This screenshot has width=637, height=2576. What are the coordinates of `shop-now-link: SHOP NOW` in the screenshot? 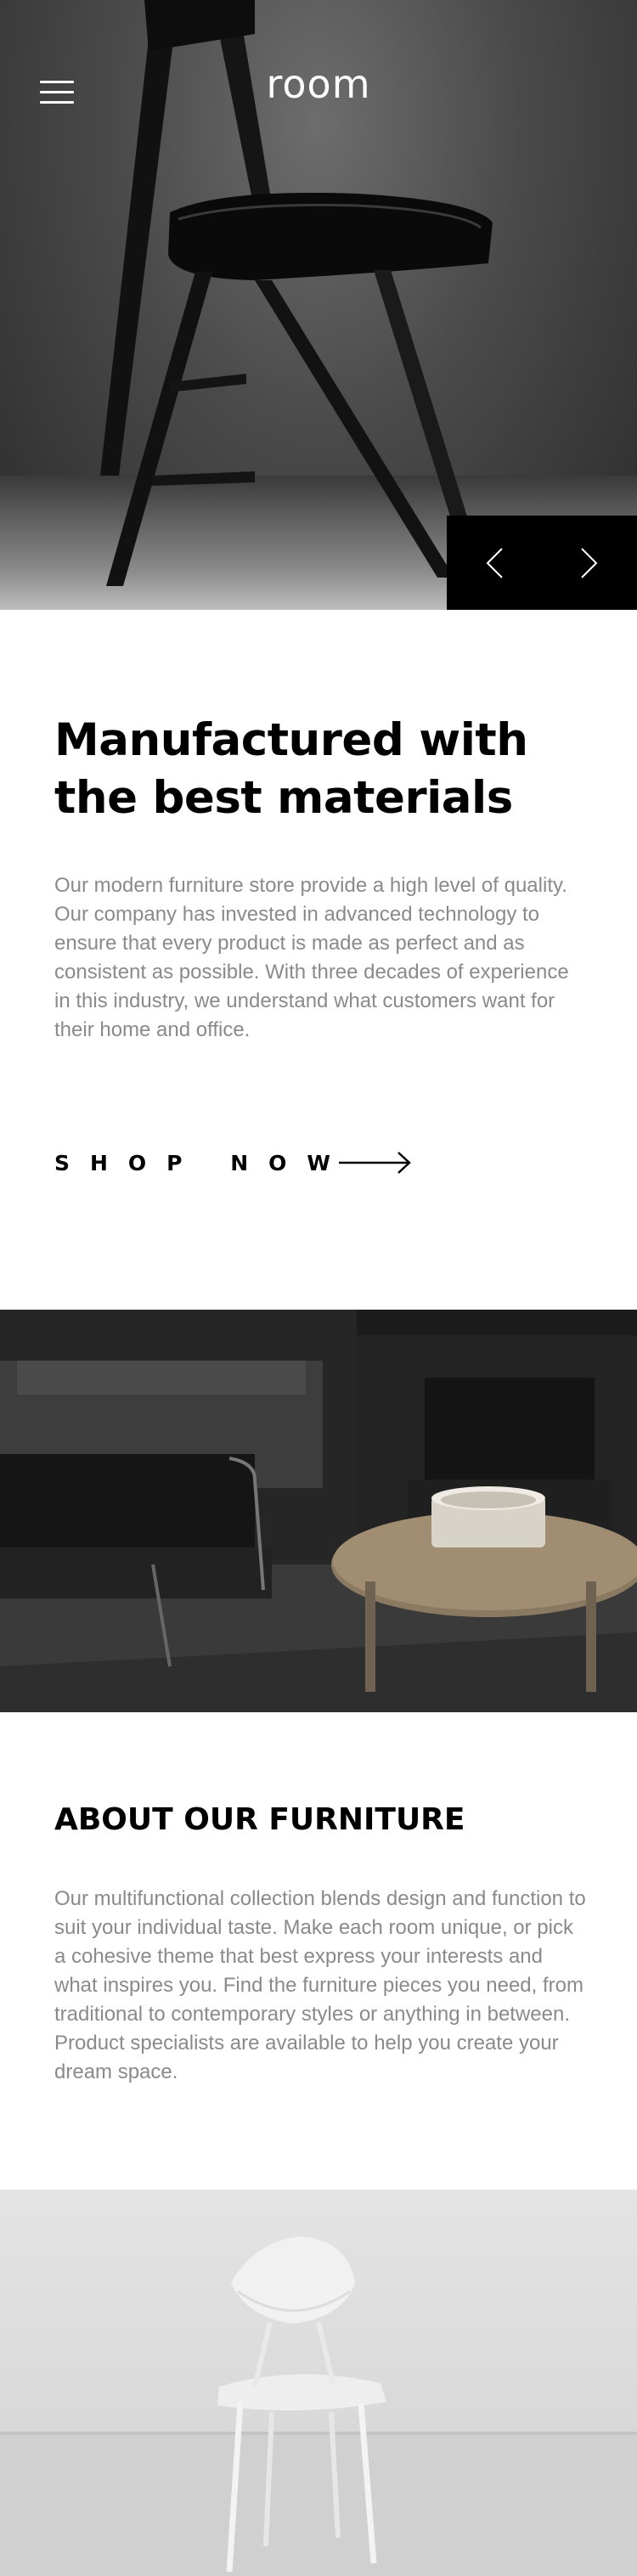 It's located at (233, 1162).